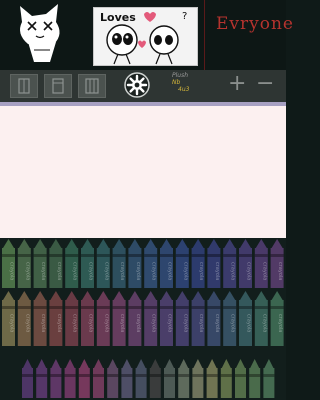 The image size is (320, 400). What do you see at coordinates (58, 86) in the screenshot?
I see `page-button` at bounding box center [58, 86].